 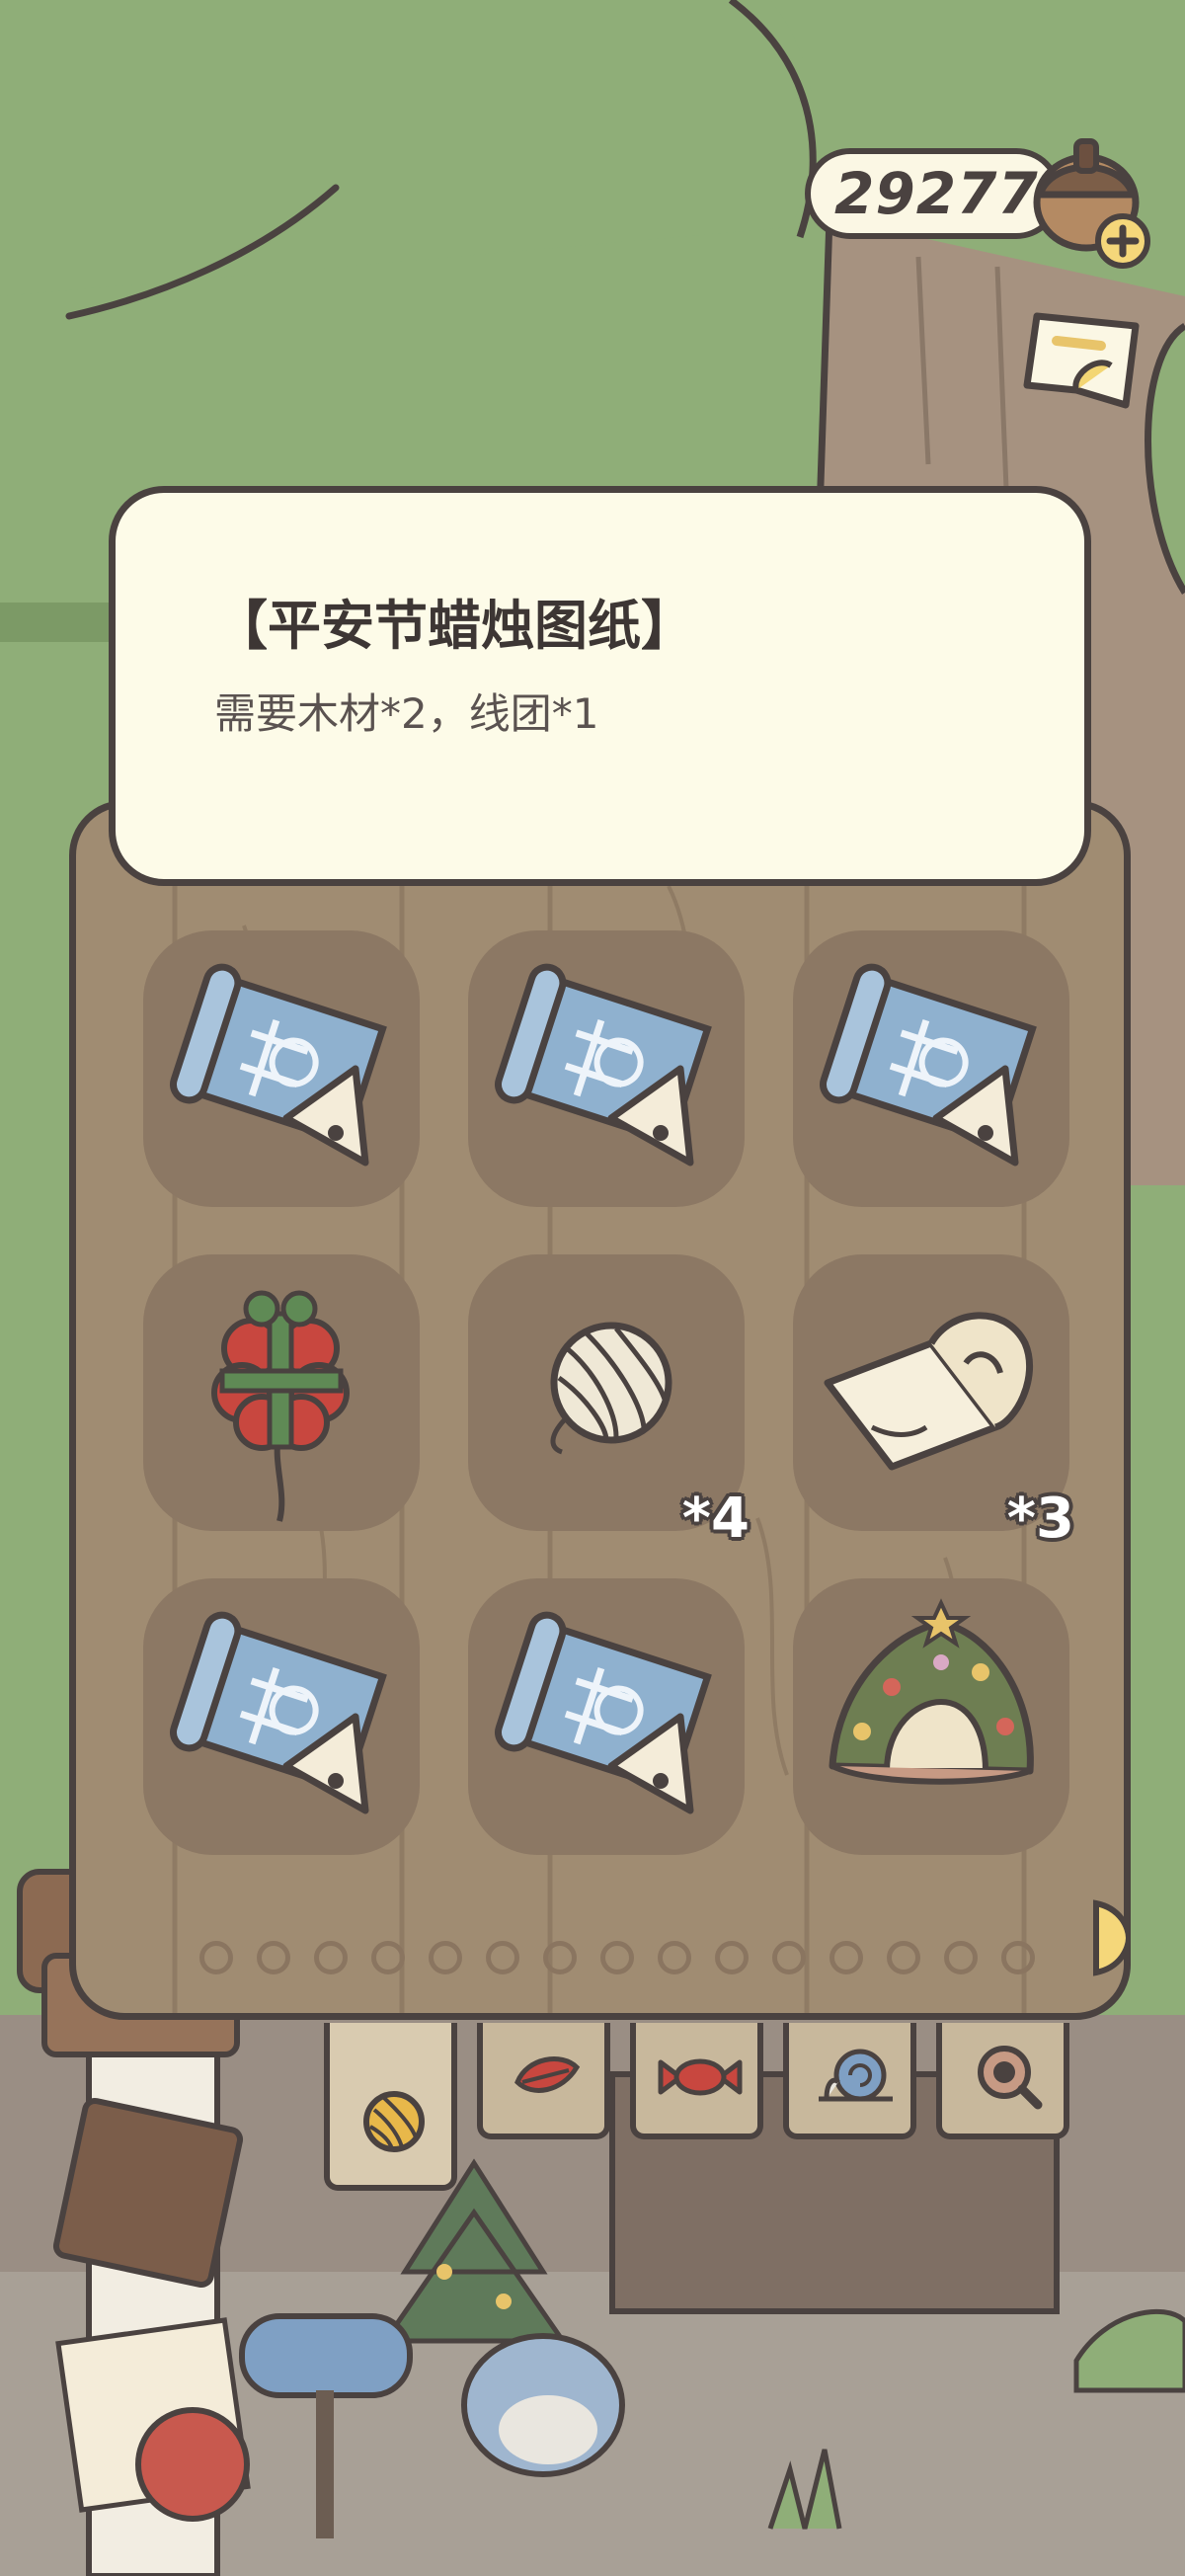 What do you see at coordinates (934, 1402) in the screenshot?
I see `inventory-slot: *3` at bounding box center [934, 1402].